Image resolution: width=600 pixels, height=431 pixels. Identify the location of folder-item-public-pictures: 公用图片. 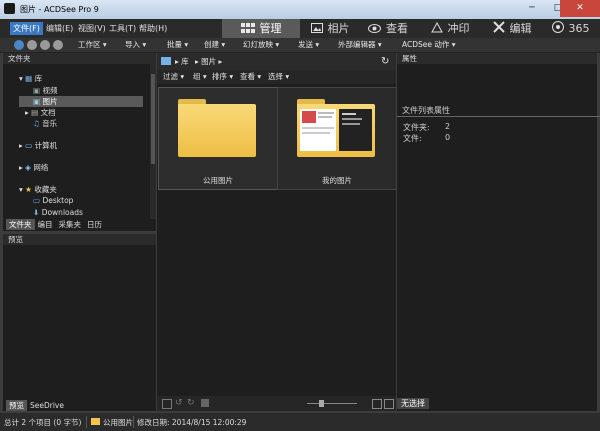
(218, 138).